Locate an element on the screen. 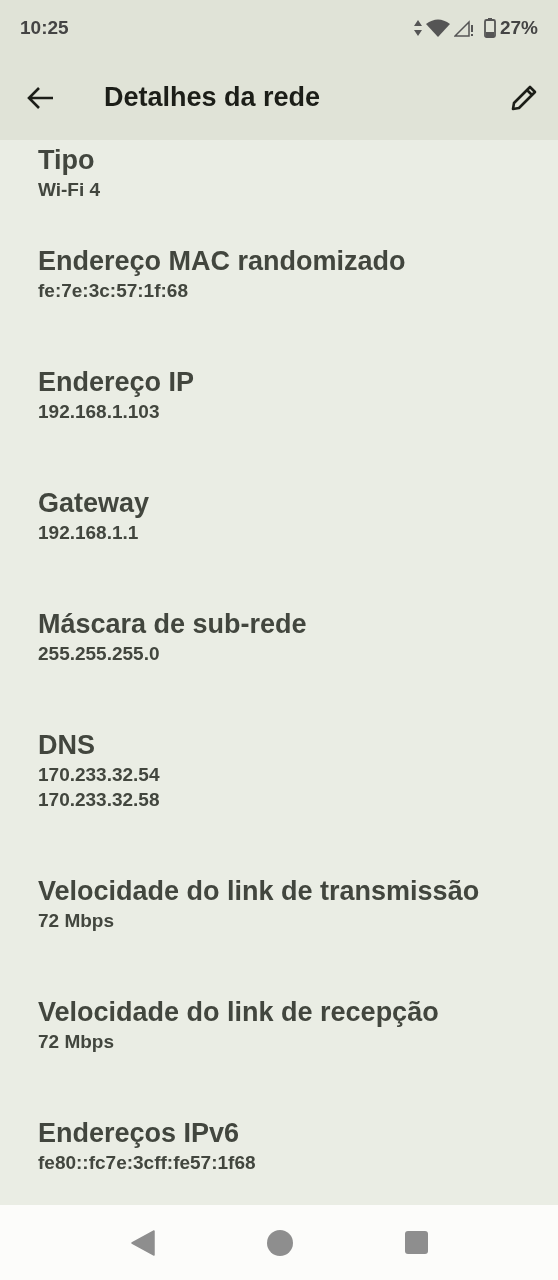 The width and height of the screenshot is (558, 1280). home-circle-icon is located at coordinates (279, 1242).